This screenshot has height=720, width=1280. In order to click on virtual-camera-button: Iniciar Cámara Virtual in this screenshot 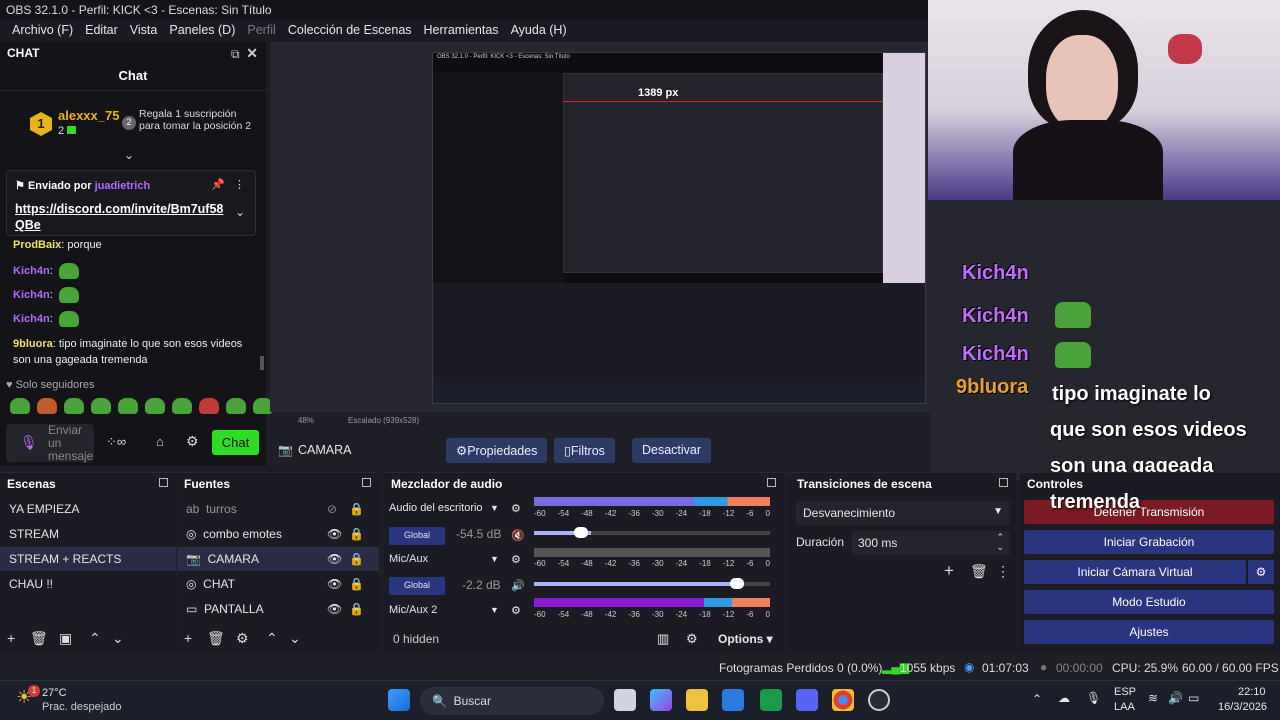, I will do `click(1135, 572)`.